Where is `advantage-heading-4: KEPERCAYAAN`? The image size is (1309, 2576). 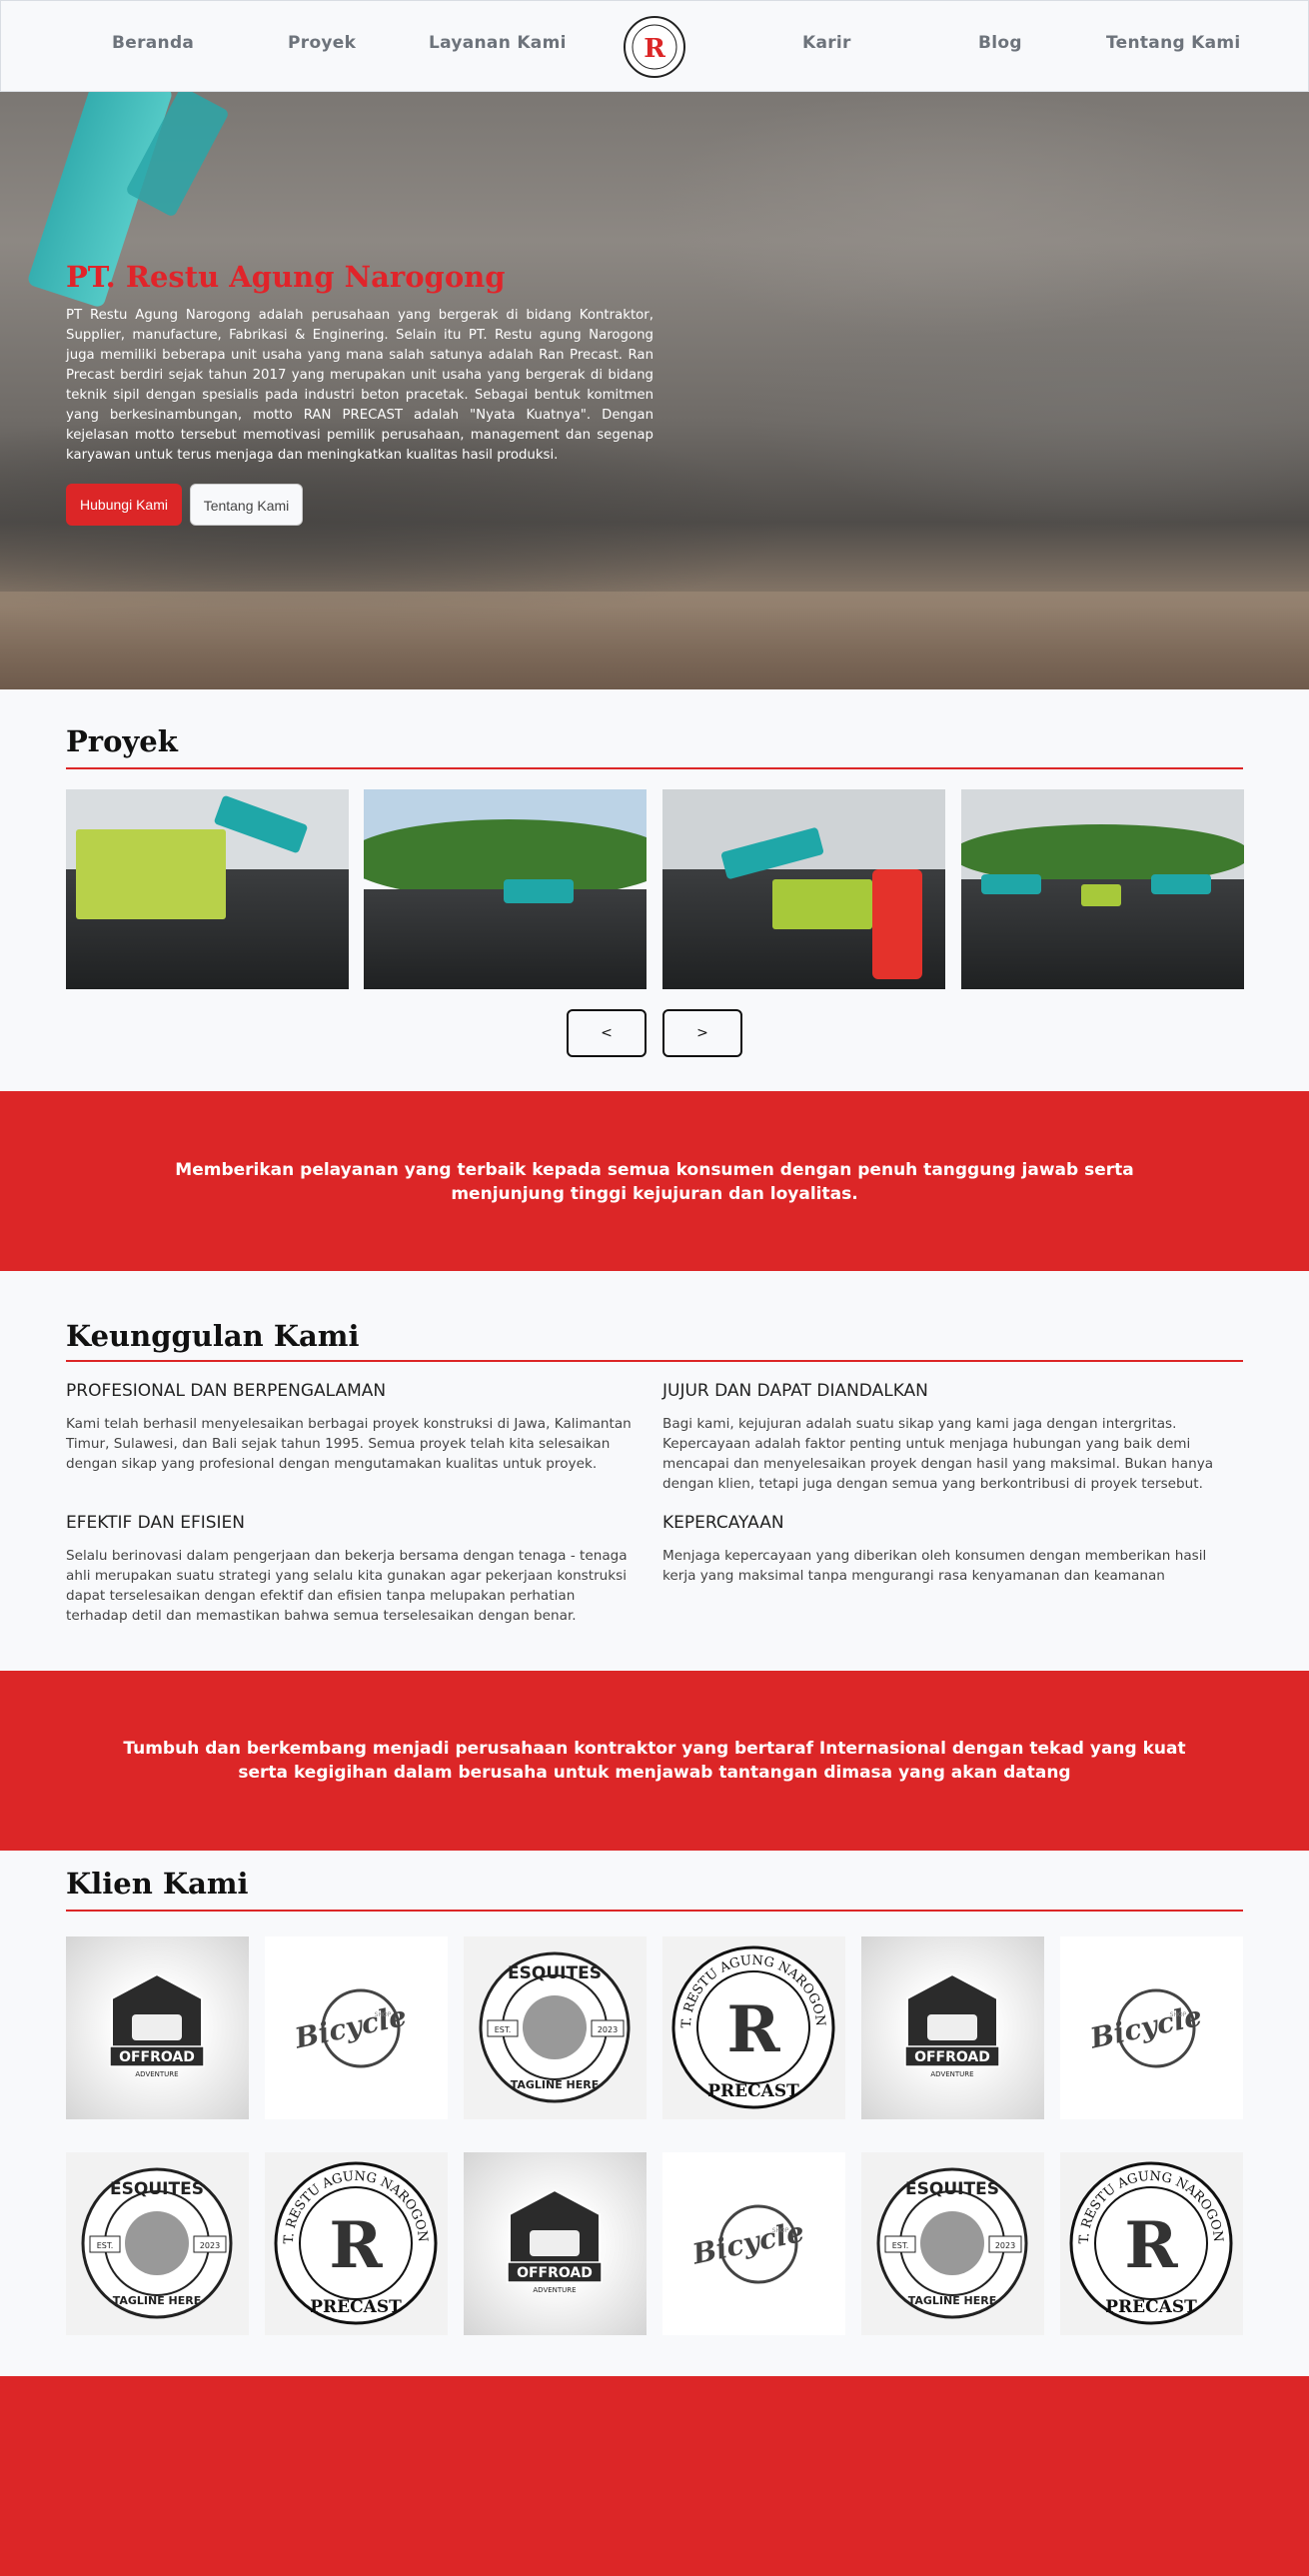
advantage-heading-4: KEPERCAYAAN is located at coordinates (723, 1523).